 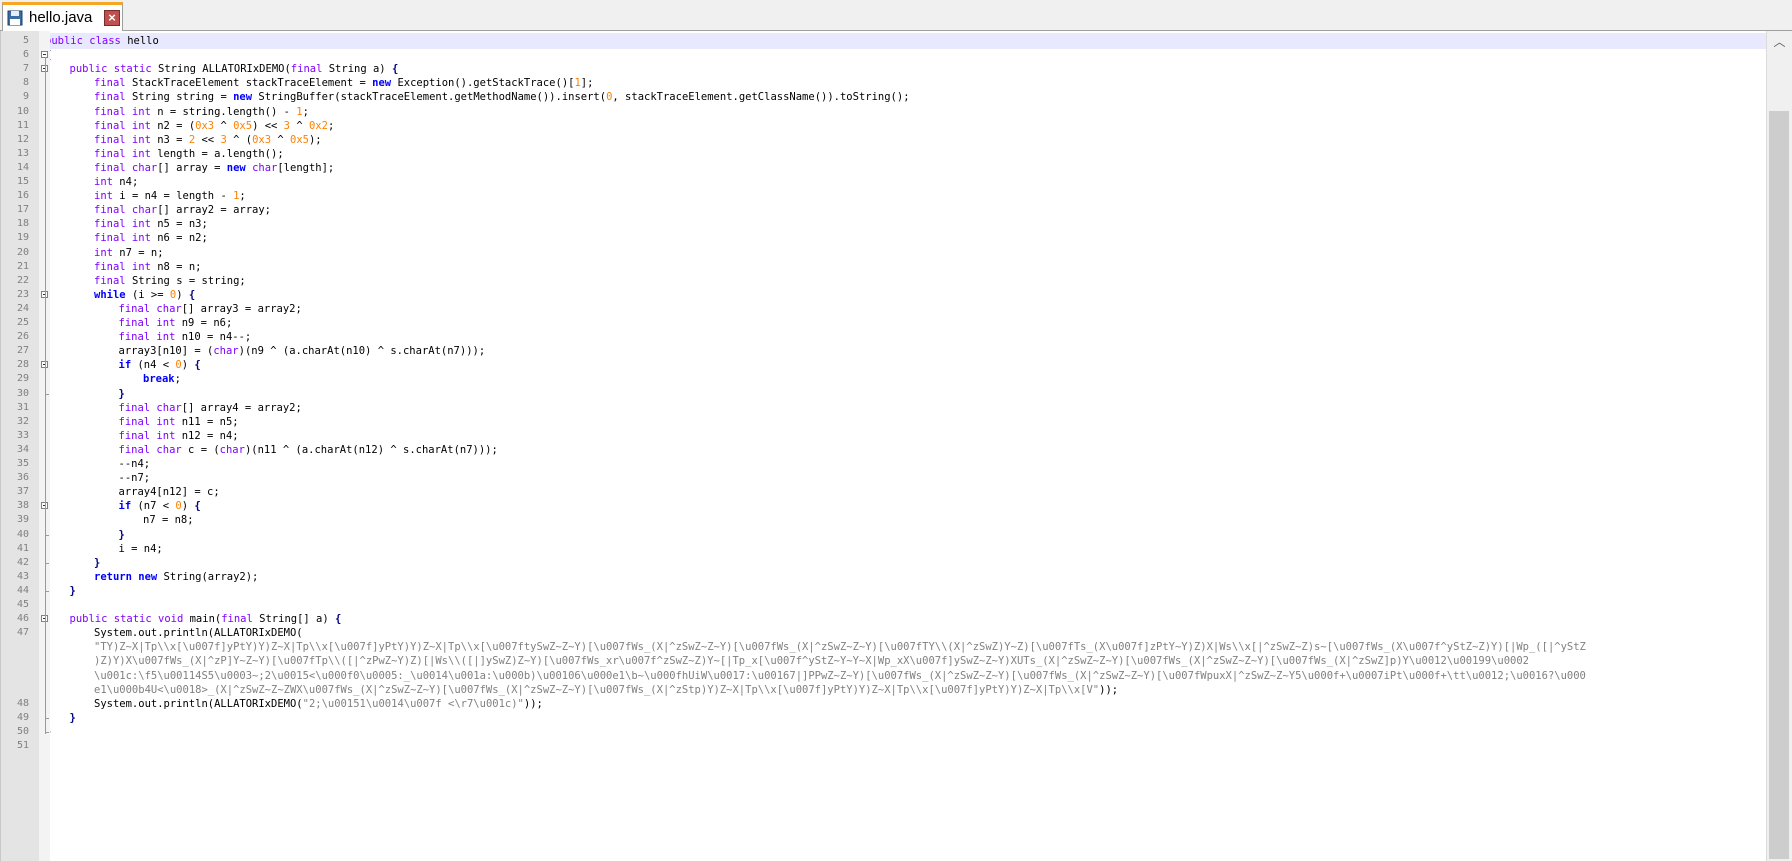 I want to click on code-token: new, so click(x=385, y=83).